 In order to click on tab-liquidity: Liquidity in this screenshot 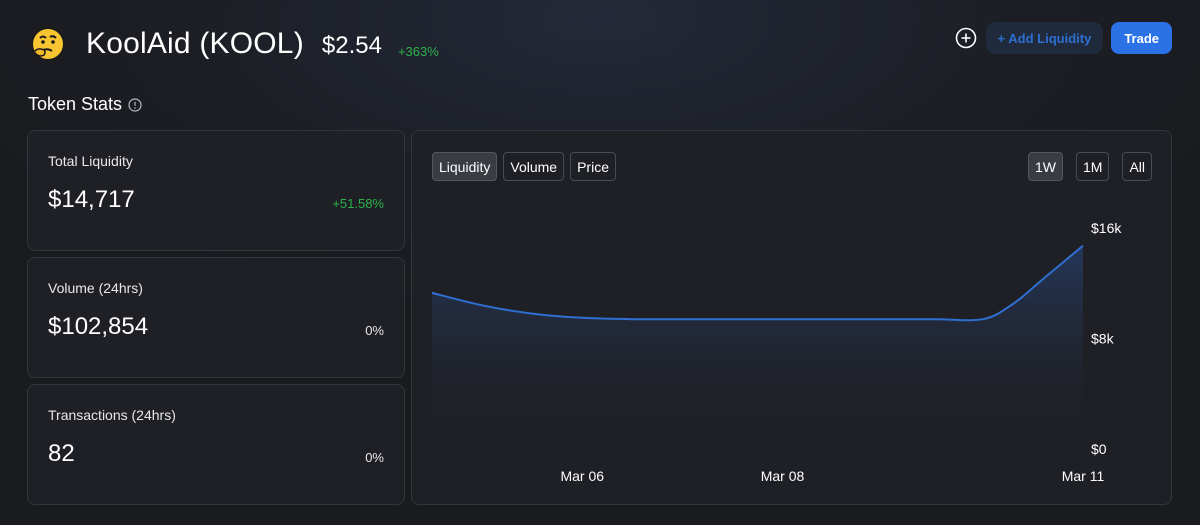, I will do `click(465, 166)`.